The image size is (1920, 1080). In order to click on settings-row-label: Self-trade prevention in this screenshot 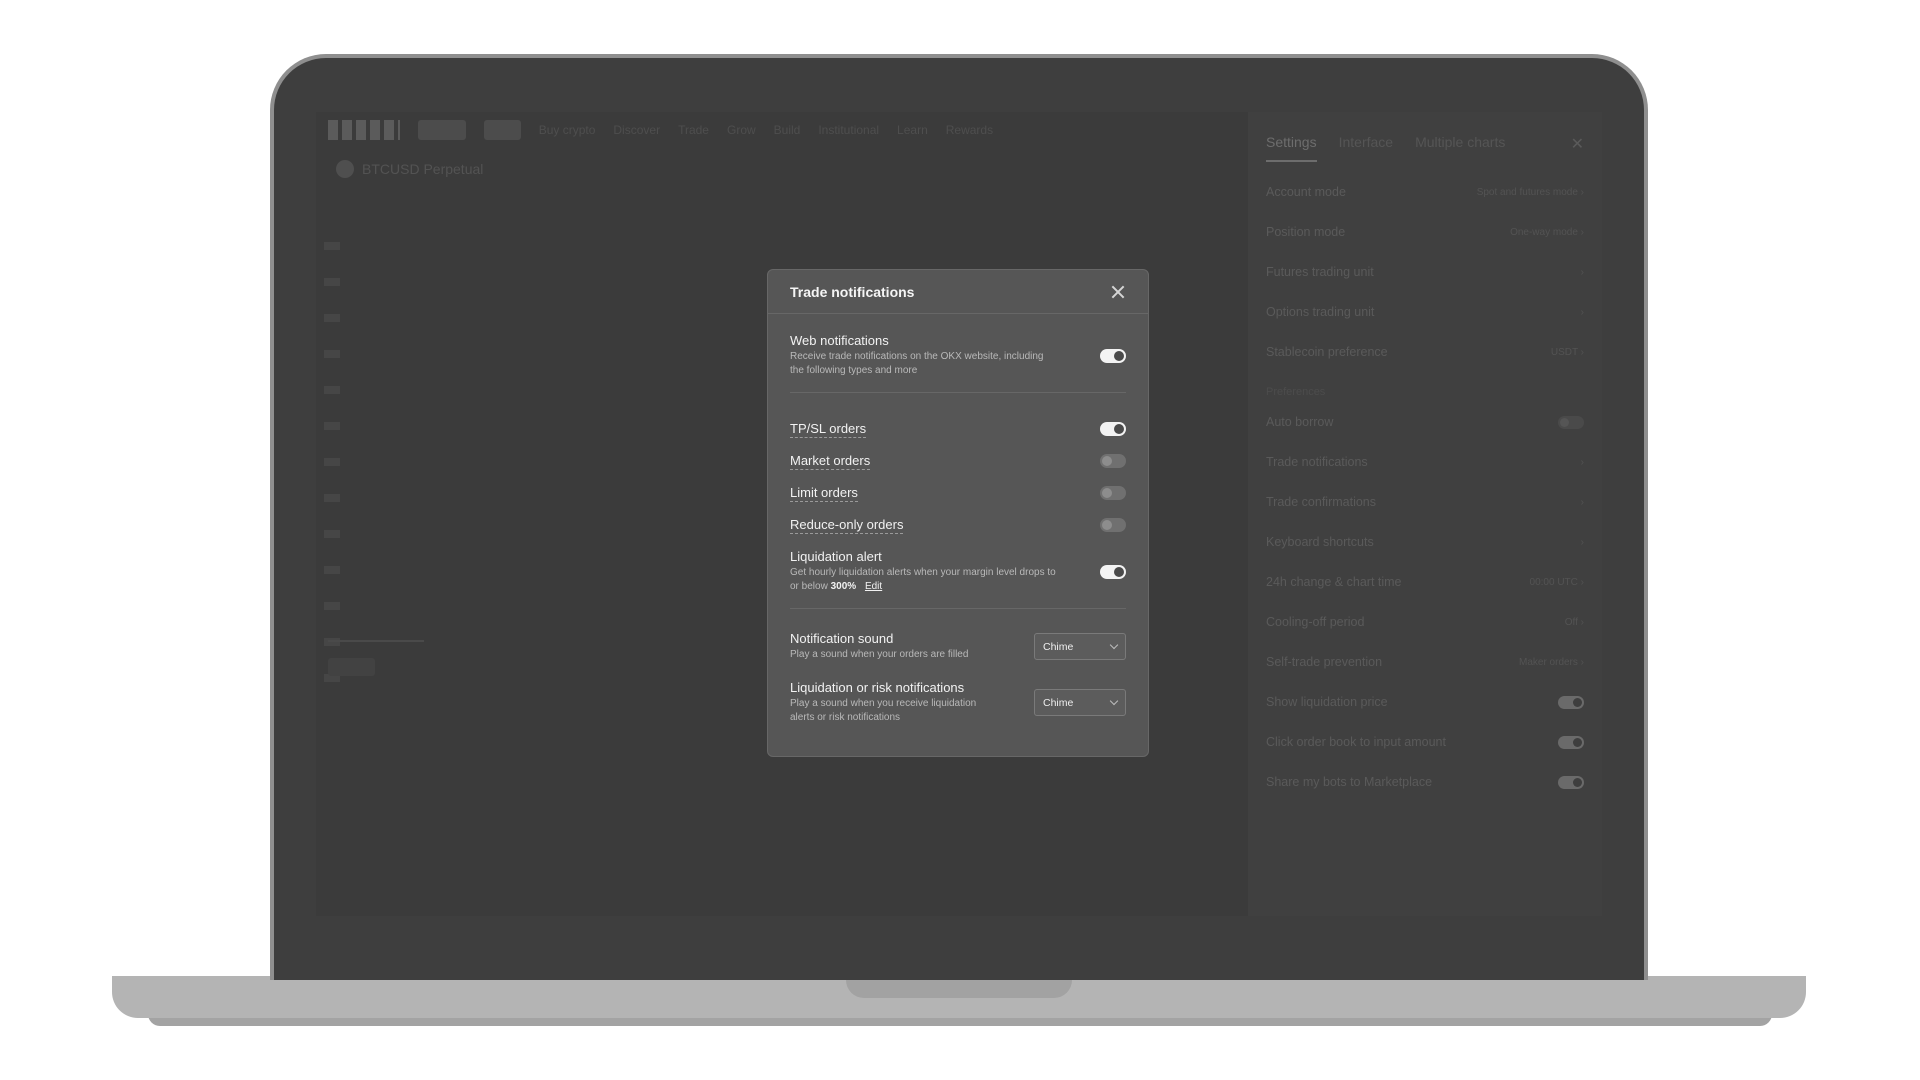, I will do `click(1324, 662)`.